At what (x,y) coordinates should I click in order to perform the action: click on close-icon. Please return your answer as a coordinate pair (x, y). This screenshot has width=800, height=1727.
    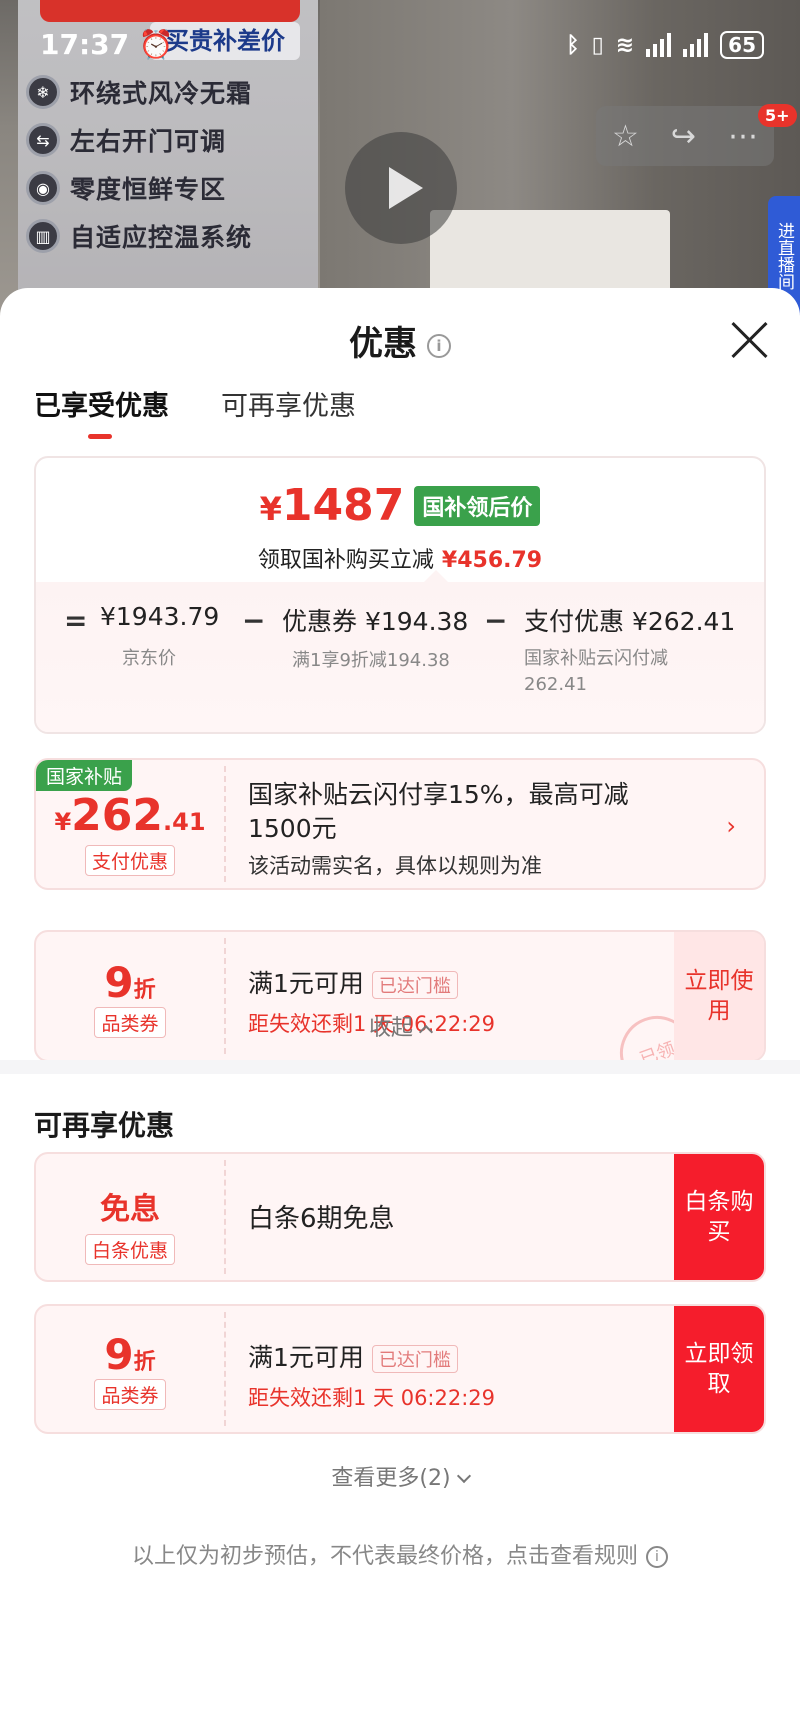
    Looking at the image, I should click on (750, 340).